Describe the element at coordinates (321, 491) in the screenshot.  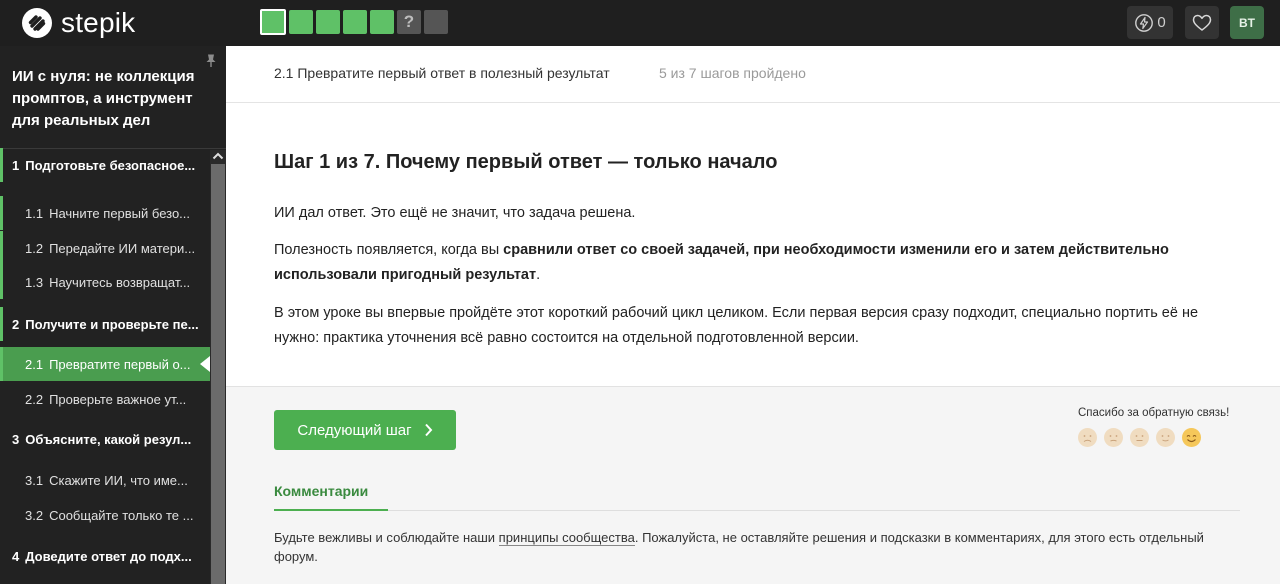
I see `comments-tab: Комментарии` at that location.